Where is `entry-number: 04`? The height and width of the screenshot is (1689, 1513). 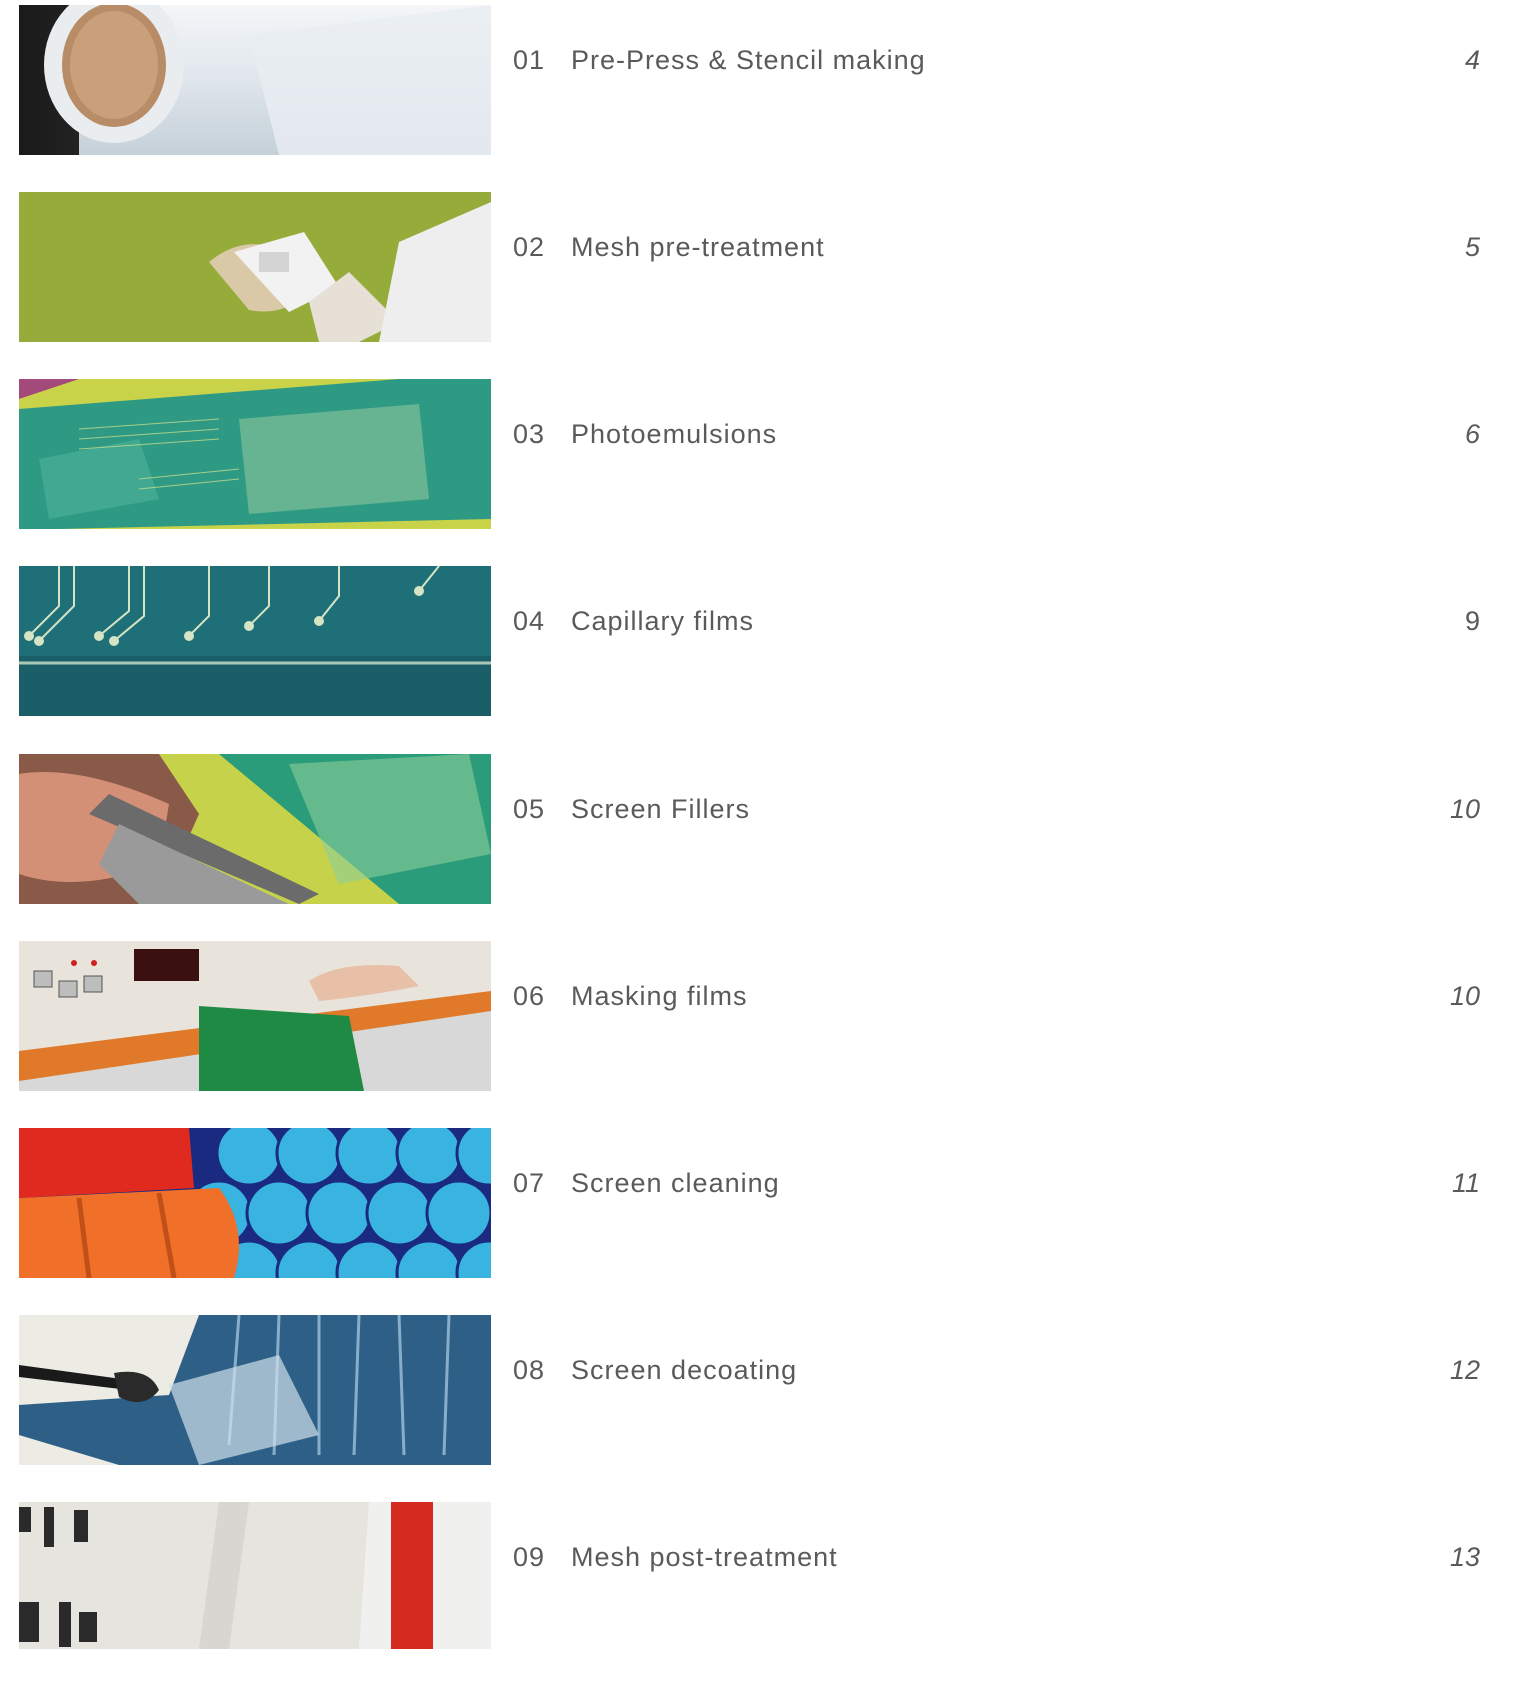 entry-number: 04 is located at coordinates (529, 621).